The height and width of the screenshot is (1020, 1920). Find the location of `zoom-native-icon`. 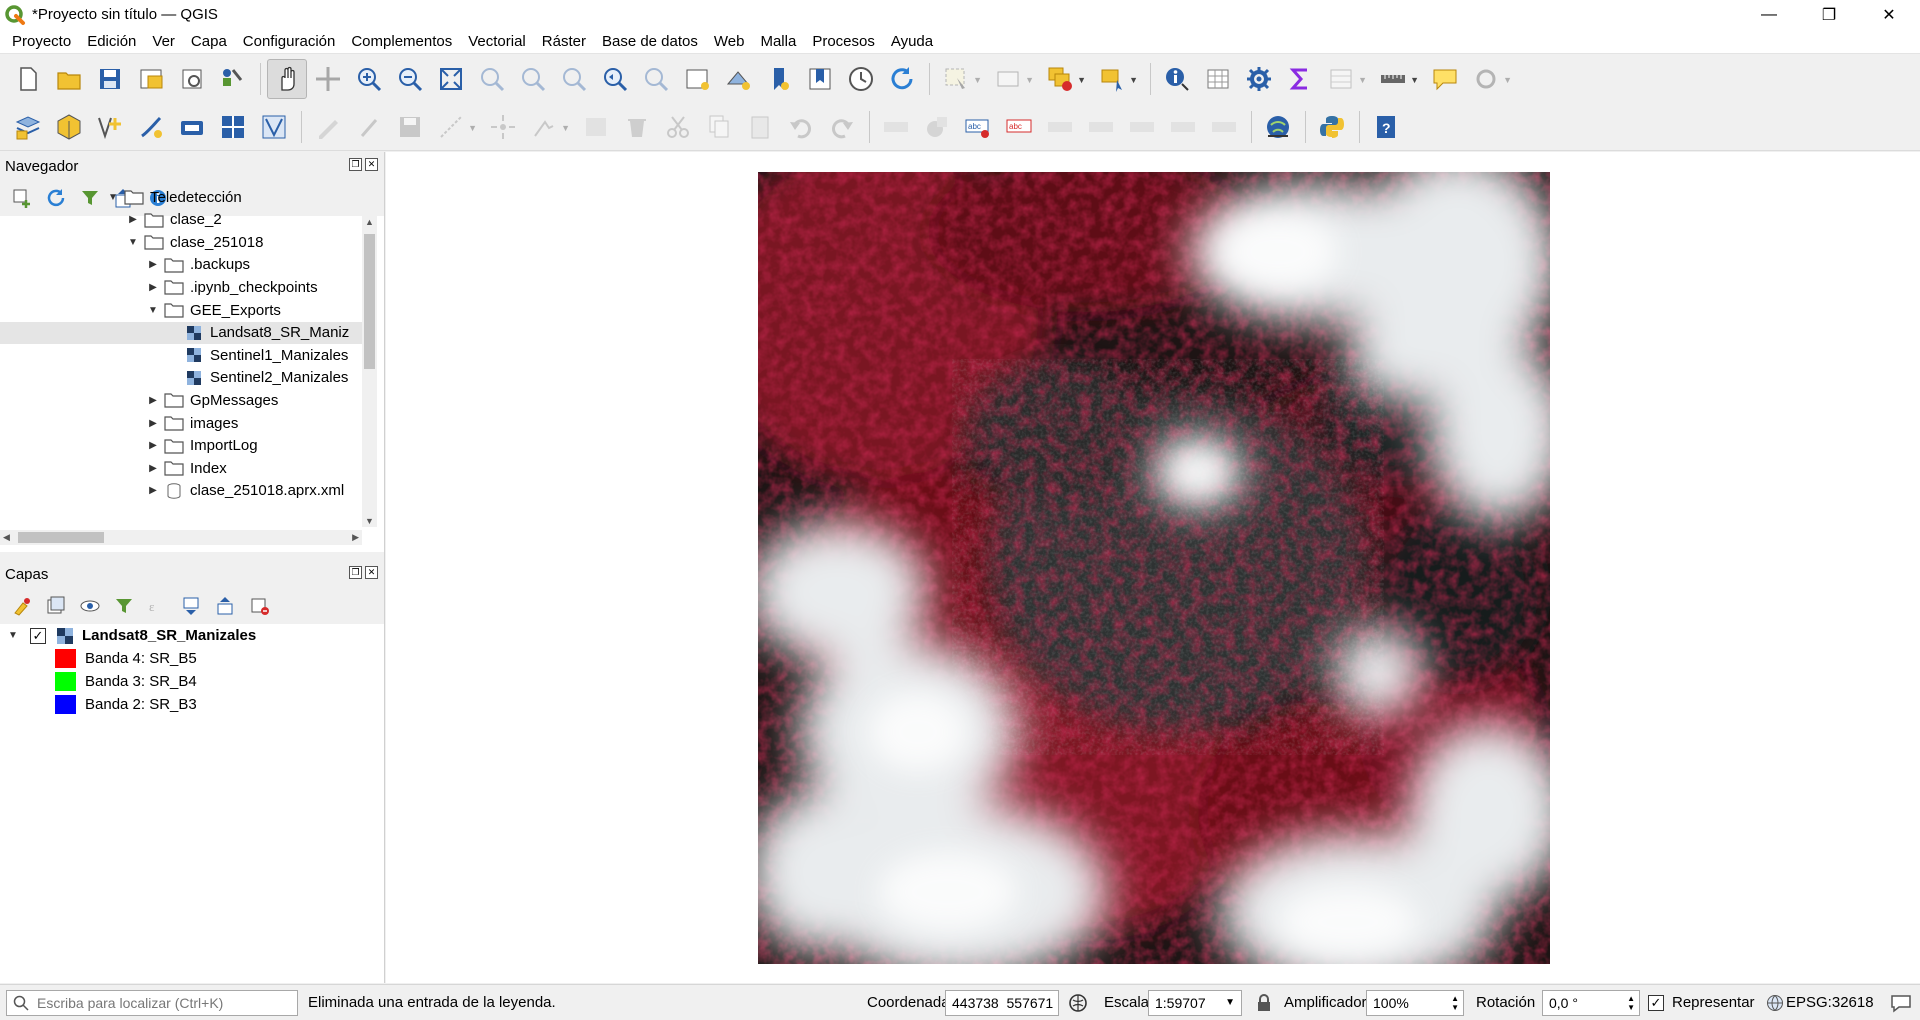

zoom-native-icon is located at coordinates (574, 79).